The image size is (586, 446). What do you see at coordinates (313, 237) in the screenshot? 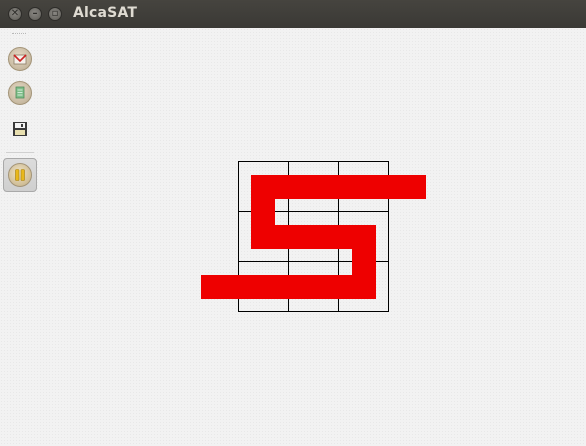
I see `puzzle-path` at bounding box center [313, 237].